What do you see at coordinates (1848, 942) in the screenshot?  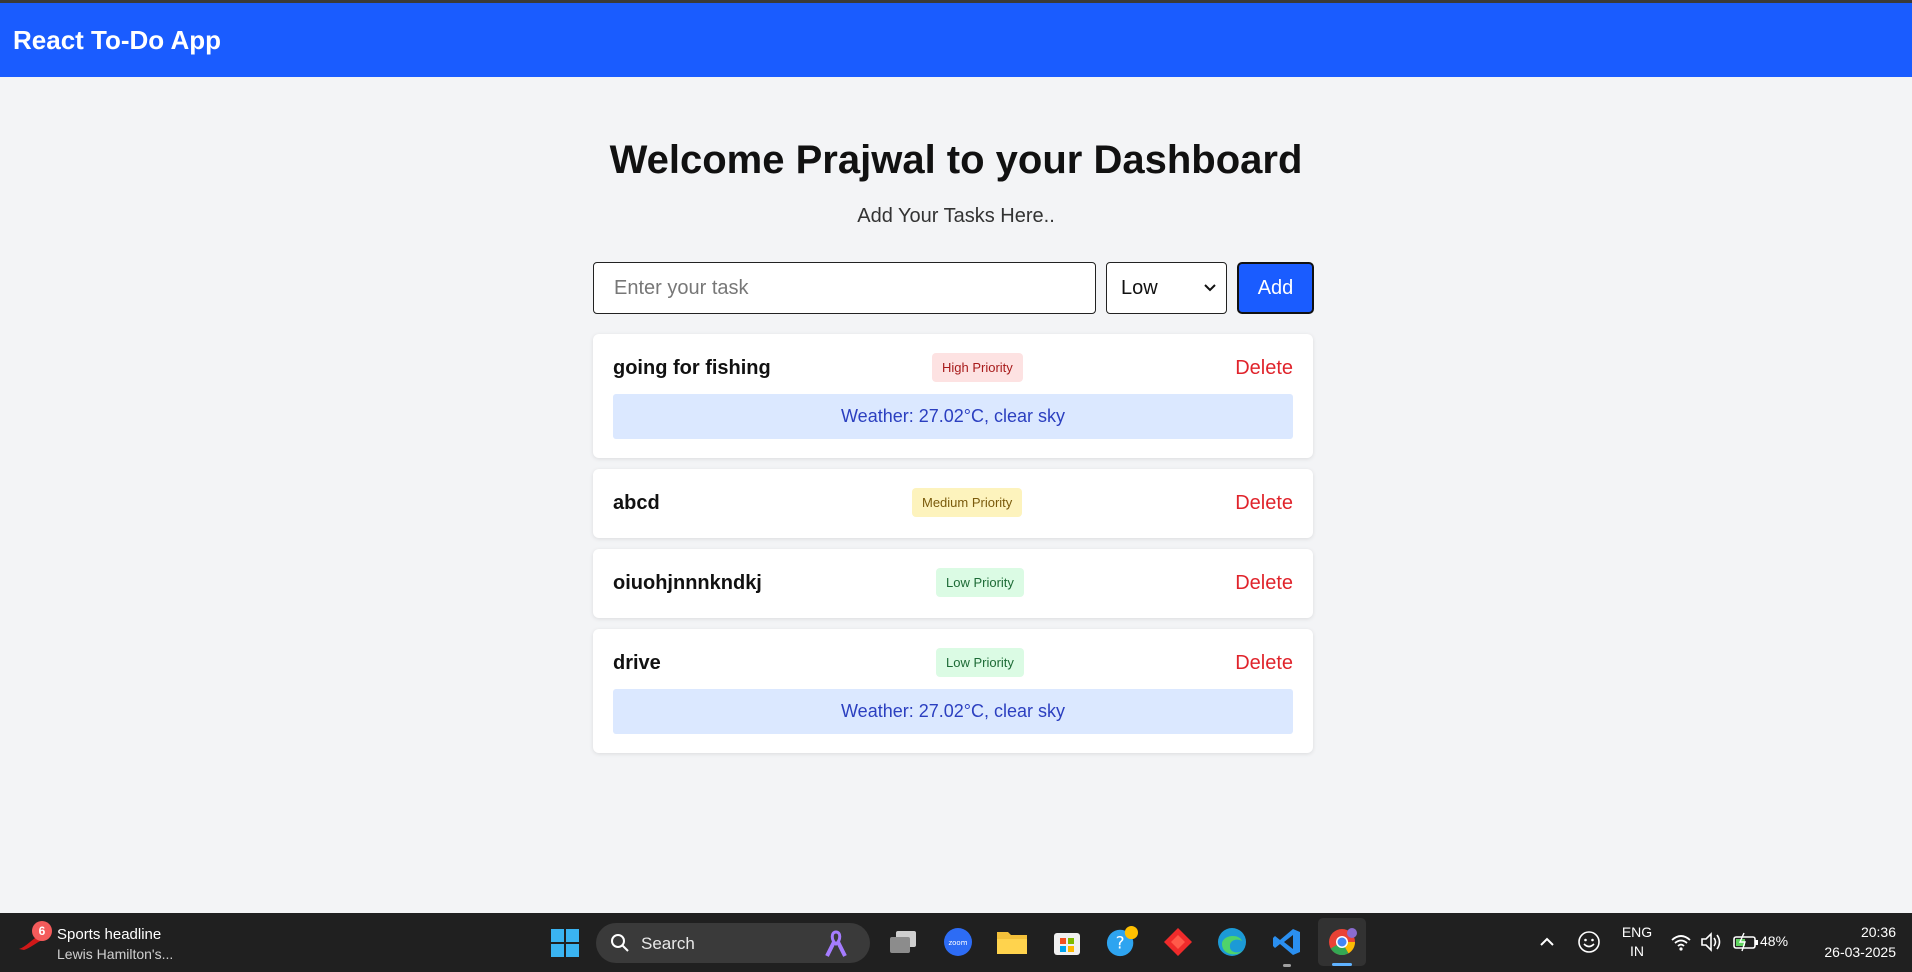 I see `clock: 20:36 26-03-2025` at bounding box center [1848, 942].